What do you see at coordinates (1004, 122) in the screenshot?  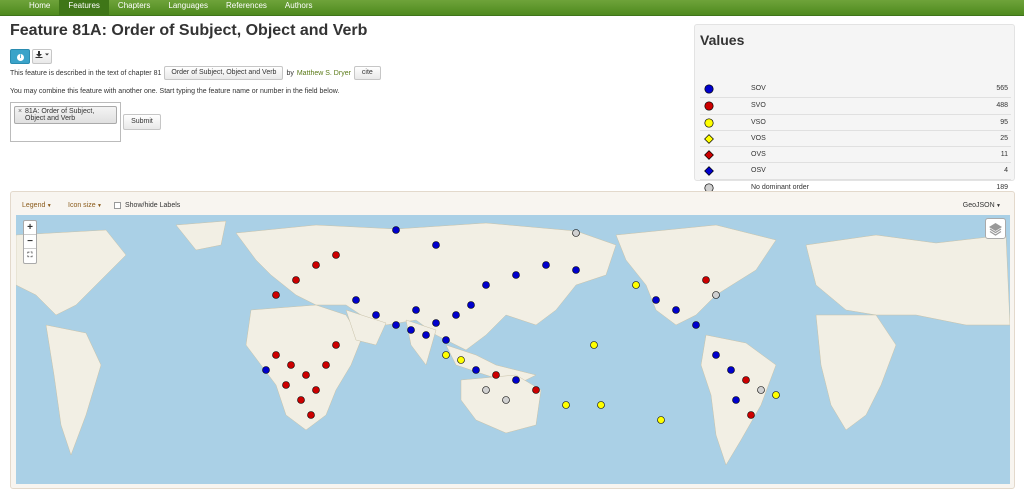 I see `value-count: 95` at bounding box center [1004, 122].